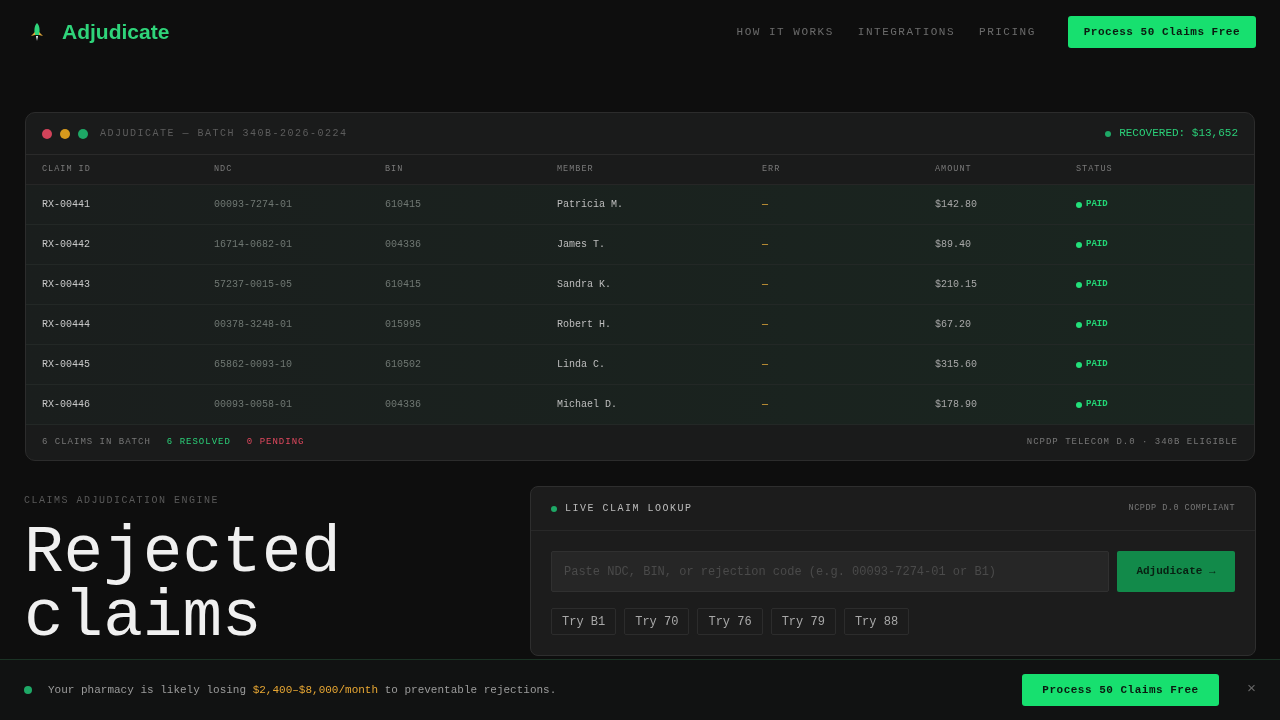 The image size is (1280, 720). I want to click on table-cell: $142.80, so click(956, 204).